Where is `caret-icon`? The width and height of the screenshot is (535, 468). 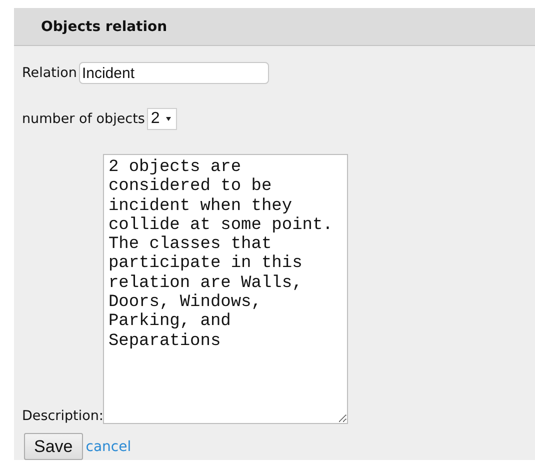
caret-icon is located at coordinates (168, 119).